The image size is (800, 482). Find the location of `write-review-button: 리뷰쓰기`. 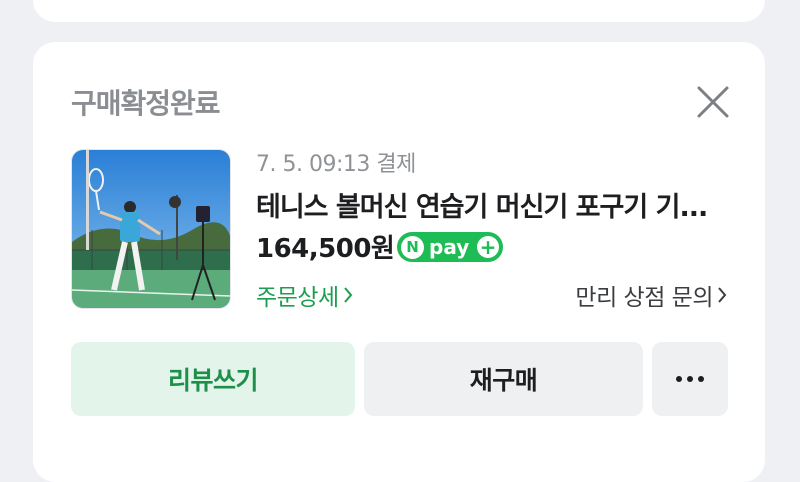

write-review-button: 리뷰쓰기 is located at coordinates (213, 379).